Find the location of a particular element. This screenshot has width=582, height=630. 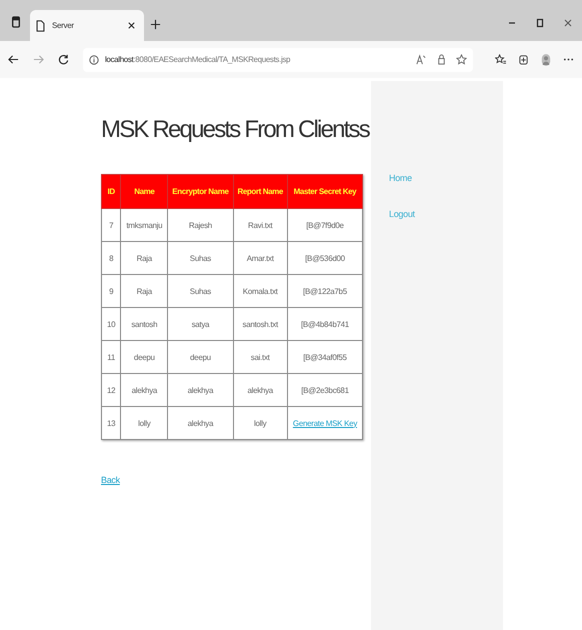

page-title: MSK Requests From Clientss is located at coordinates (235, 130).